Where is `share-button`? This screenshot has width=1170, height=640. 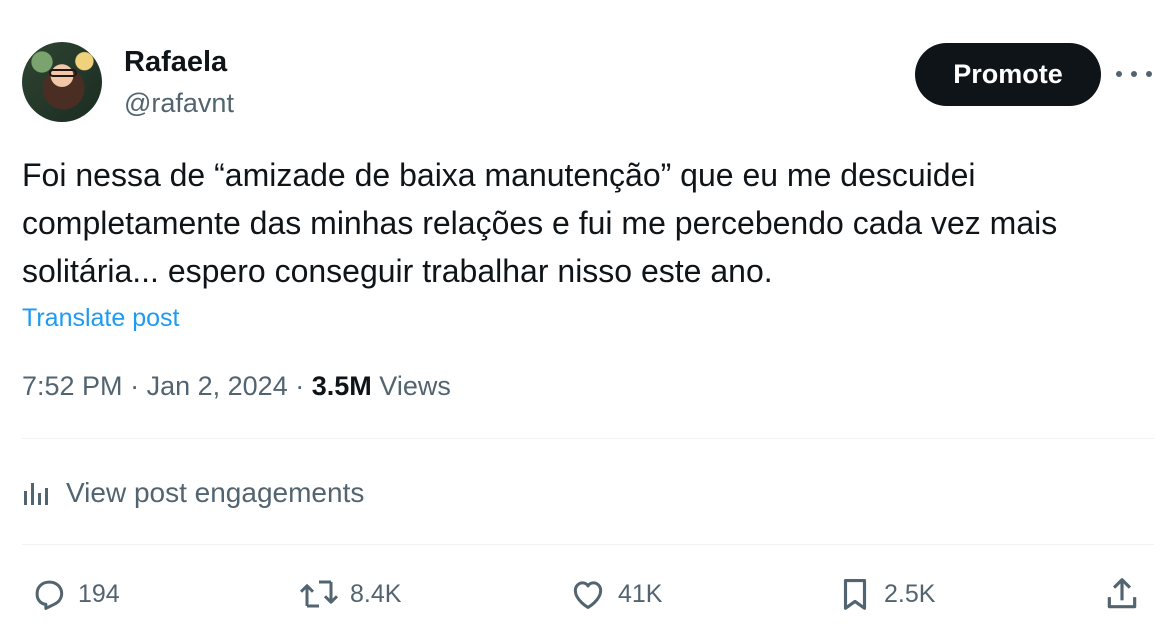
share-button is located at coordinates (1127, 594).